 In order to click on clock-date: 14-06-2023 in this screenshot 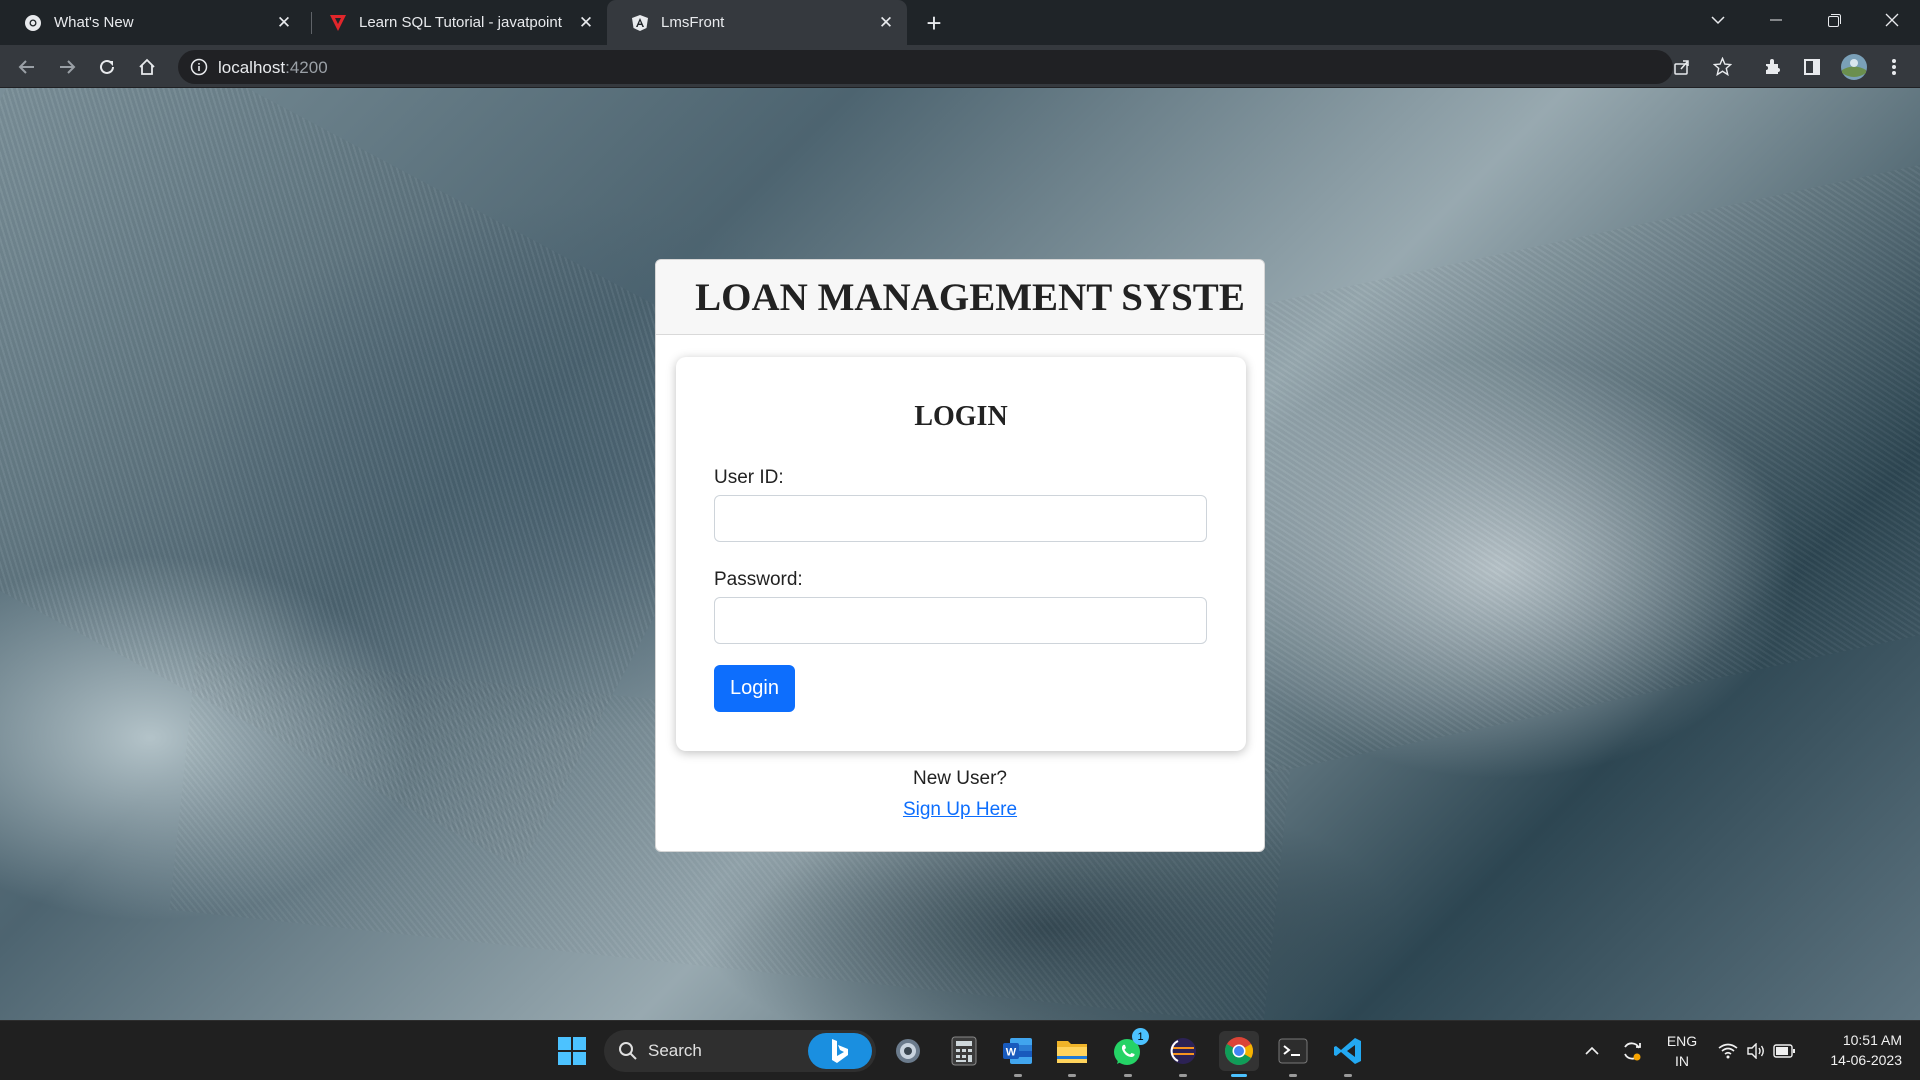, I will do `click(1855, 1060)`.